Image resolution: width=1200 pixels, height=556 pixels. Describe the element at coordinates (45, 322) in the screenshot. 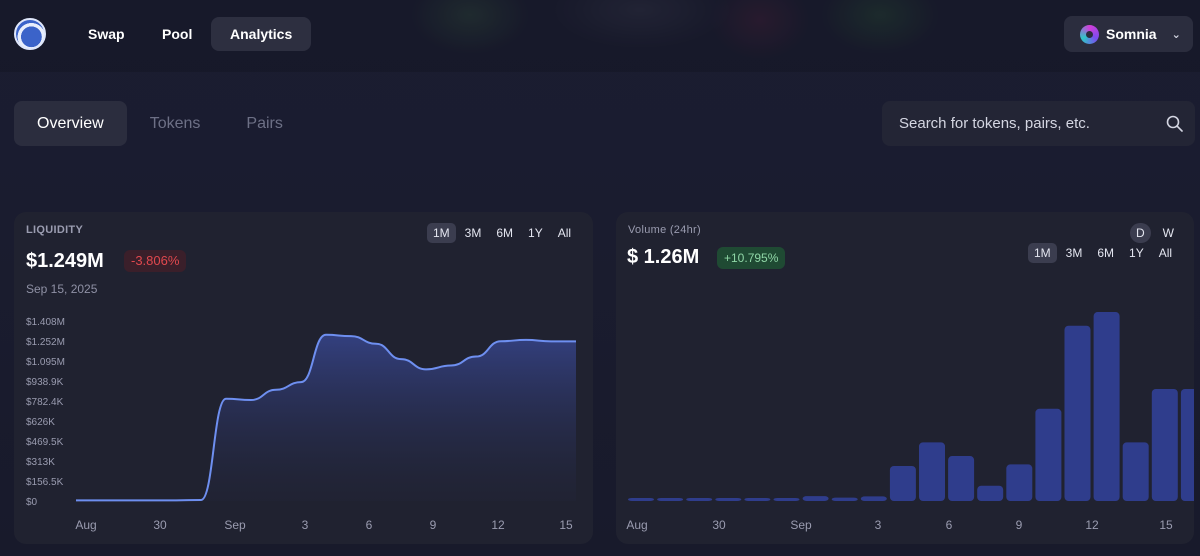

I see `liquidity-y-tick: $1.408M` at that location.